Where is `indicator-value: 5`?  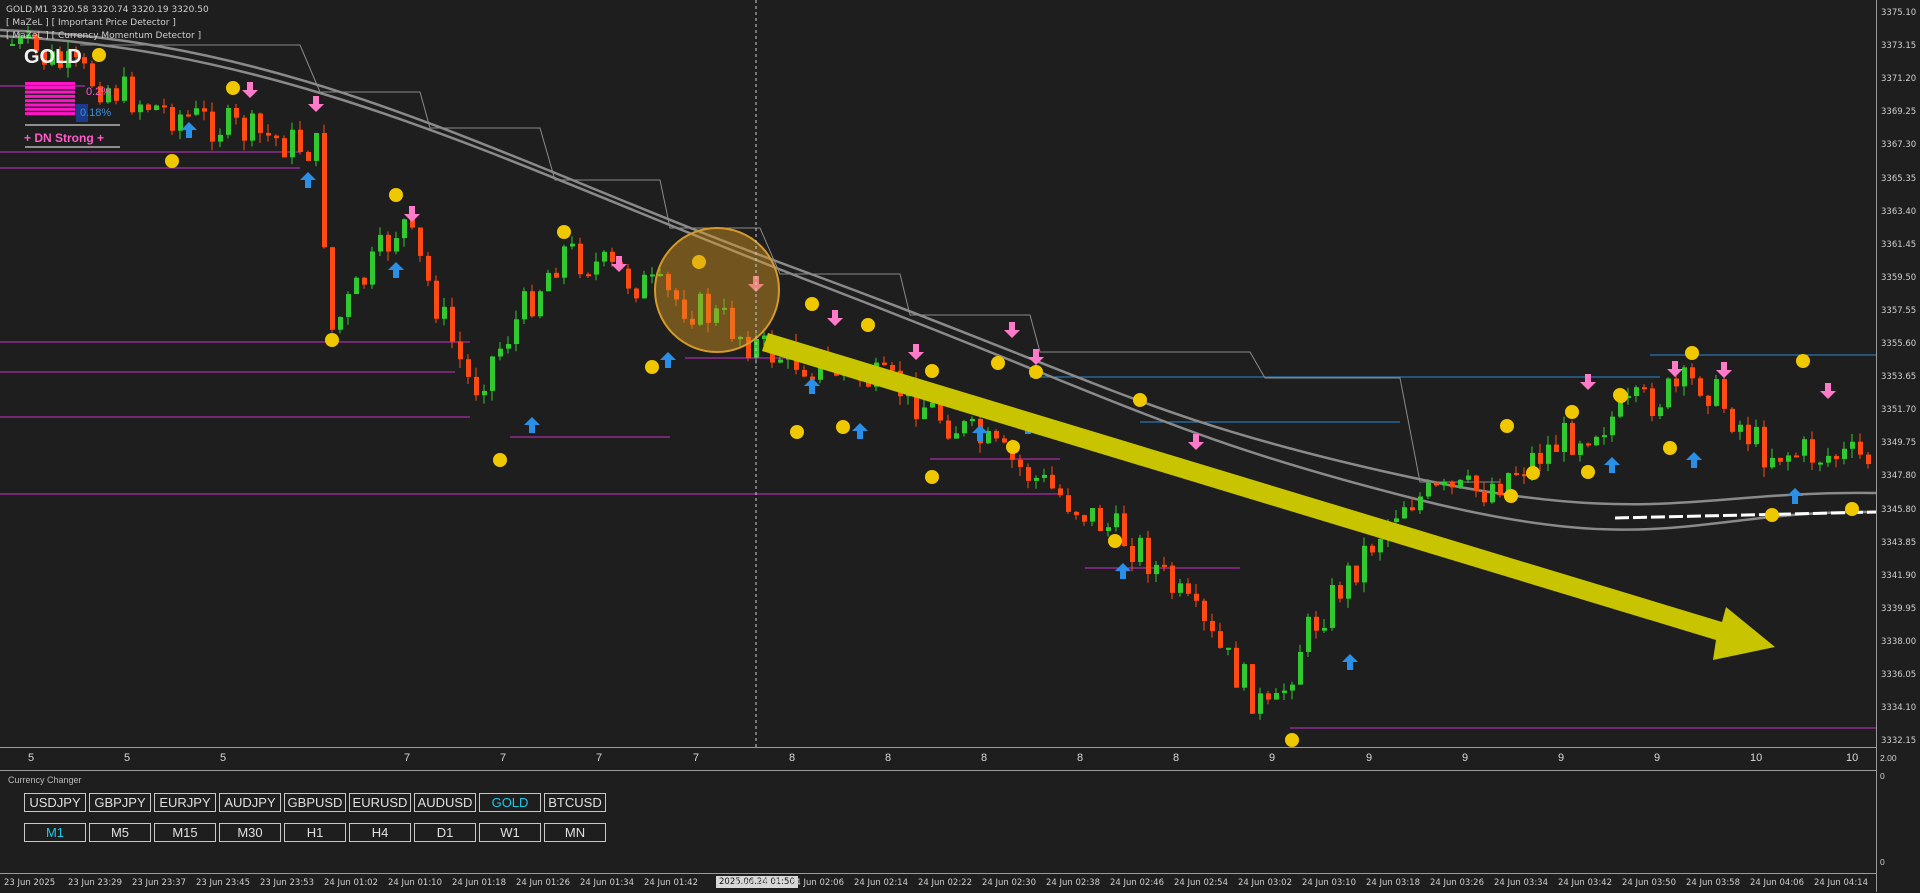
indicator-value: 5 is located at coordinates (127, 758).